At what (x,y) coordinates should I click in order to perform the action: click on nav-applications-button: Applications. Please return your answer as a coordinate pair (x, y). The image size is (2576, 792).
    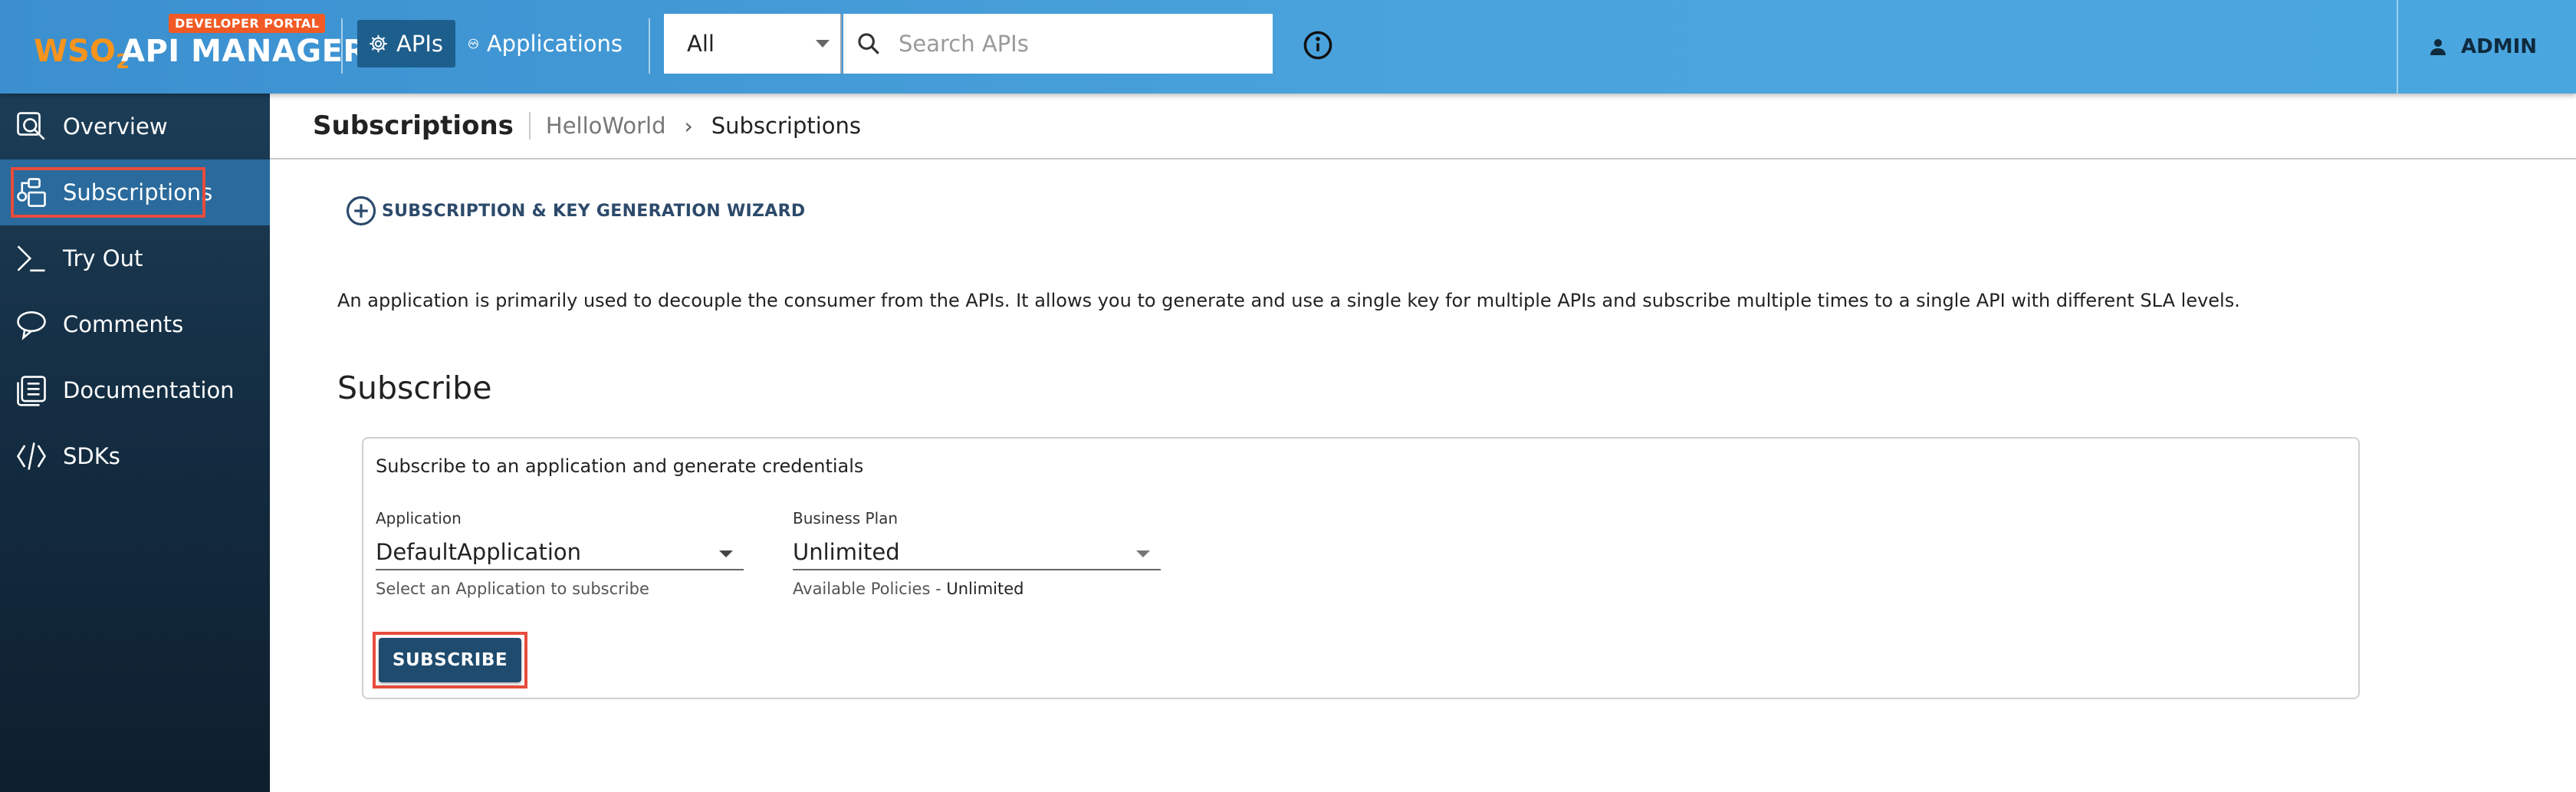
    Looking at the image, I should click on (546, 43).